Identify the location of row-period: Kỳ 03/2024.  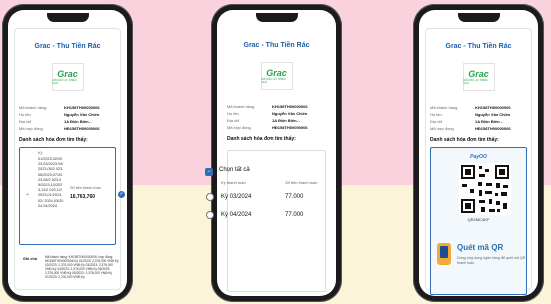
(236, 197).